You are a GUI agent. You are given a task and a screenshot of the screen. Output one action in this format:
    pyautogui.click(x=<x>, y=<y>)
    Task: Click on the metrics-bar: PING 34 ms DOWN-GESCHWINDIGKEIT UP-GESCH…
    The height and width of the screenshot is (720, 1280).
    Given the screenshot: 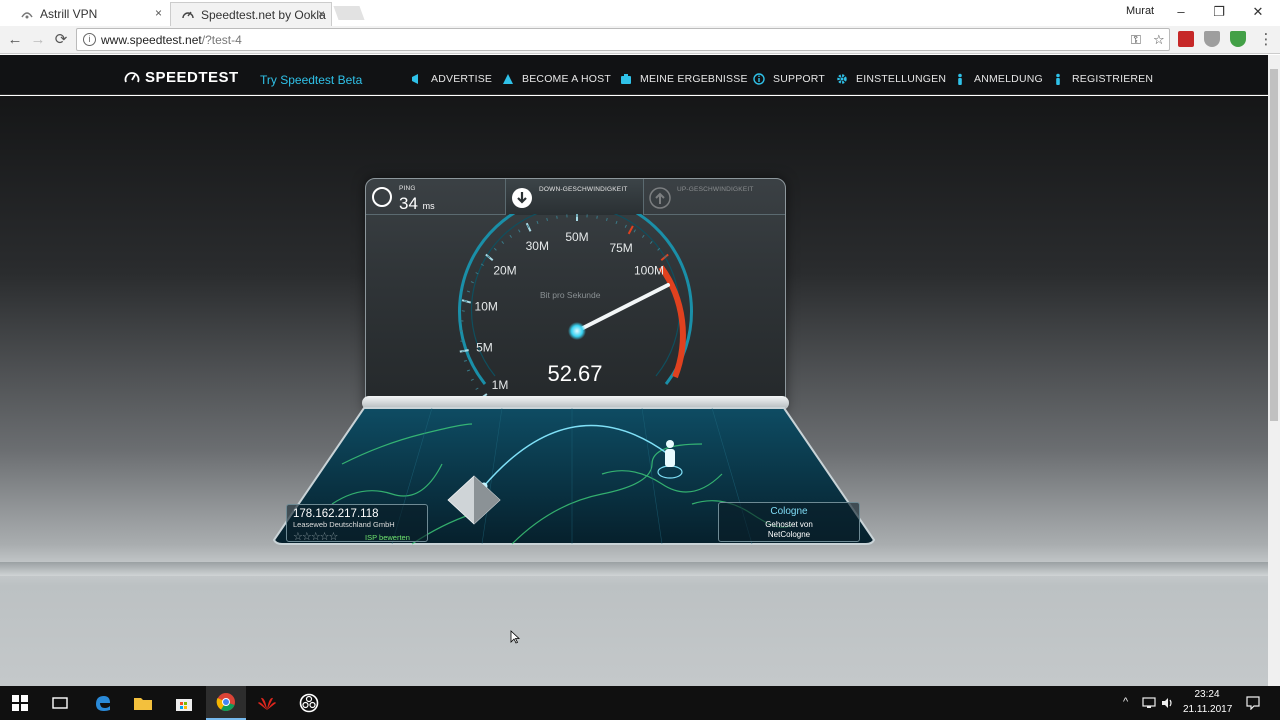 What is the action you would take?
    pyautogui.click(x=575, y=197)
    